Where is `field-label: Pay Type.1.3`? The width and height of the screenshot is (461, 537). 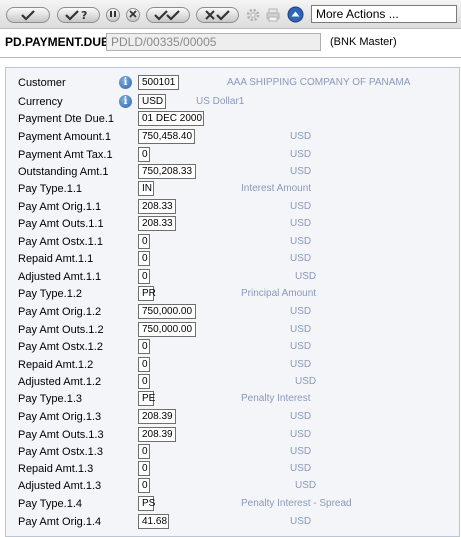 field-label: Pay Type.1.3 is located at coordinates (50, 399).